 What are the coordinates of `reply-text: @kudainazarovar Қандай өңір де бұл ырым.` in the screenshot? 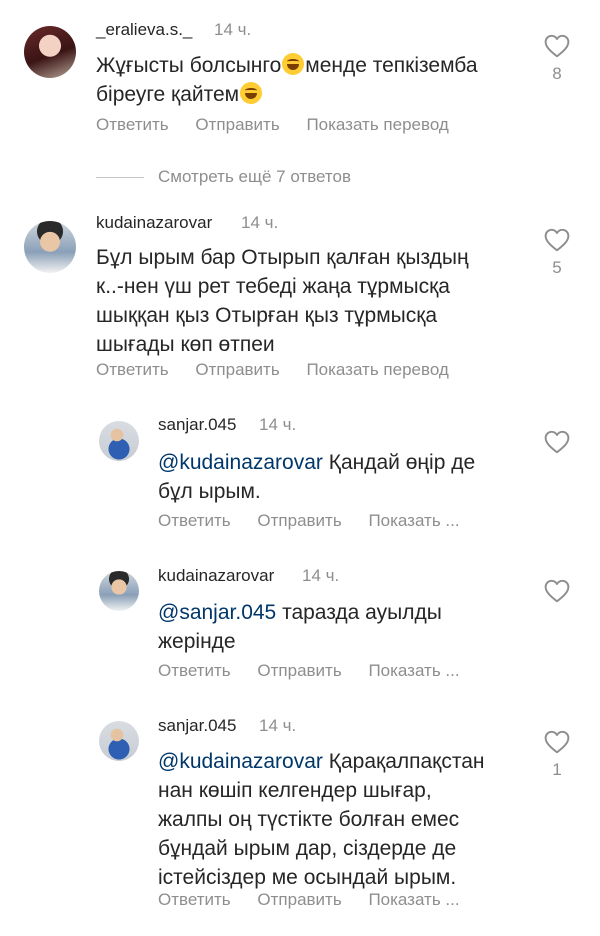 It's located at (316, 477).